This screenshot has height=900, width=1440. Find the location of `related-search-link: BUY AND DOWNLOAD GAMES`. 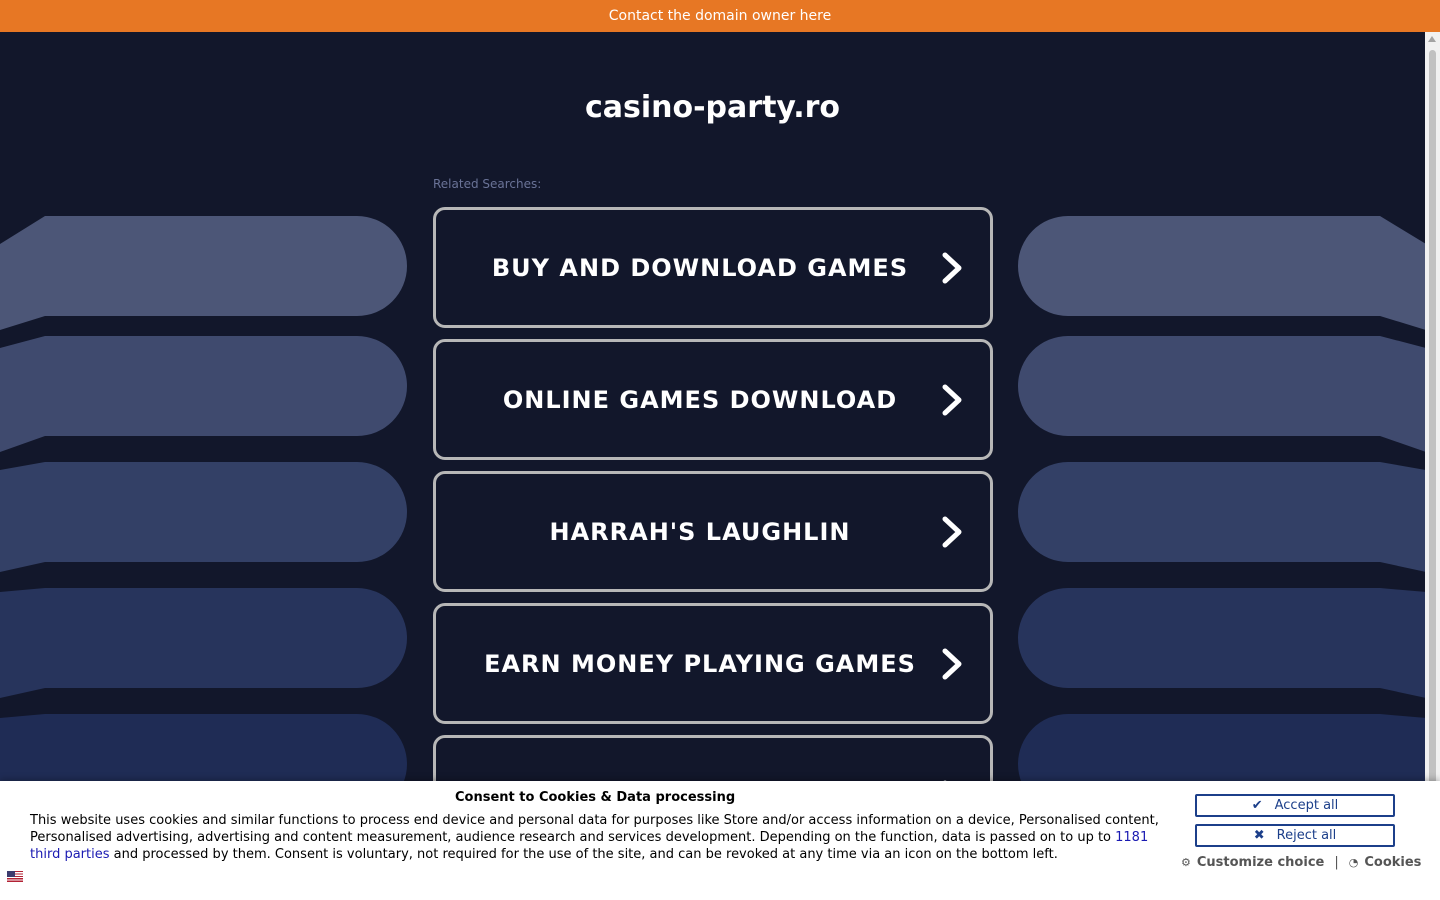

related-search-link: BUY AND DOWNLOAD GAMES is located at coordinates (713, 267).